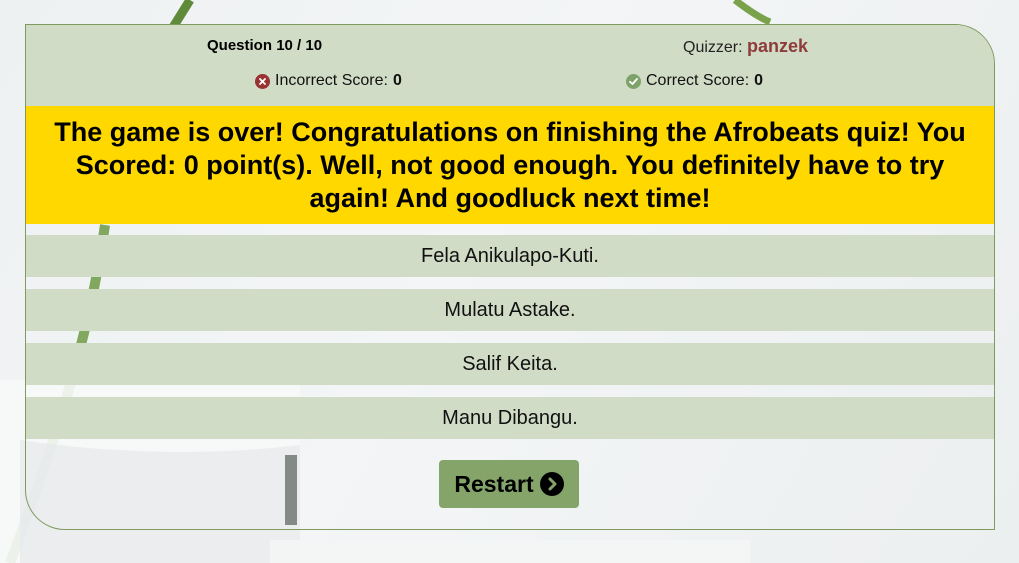 This screenshot has width=1019, height=563. I want to click on correct-score-value: 0, so click(759, 80).